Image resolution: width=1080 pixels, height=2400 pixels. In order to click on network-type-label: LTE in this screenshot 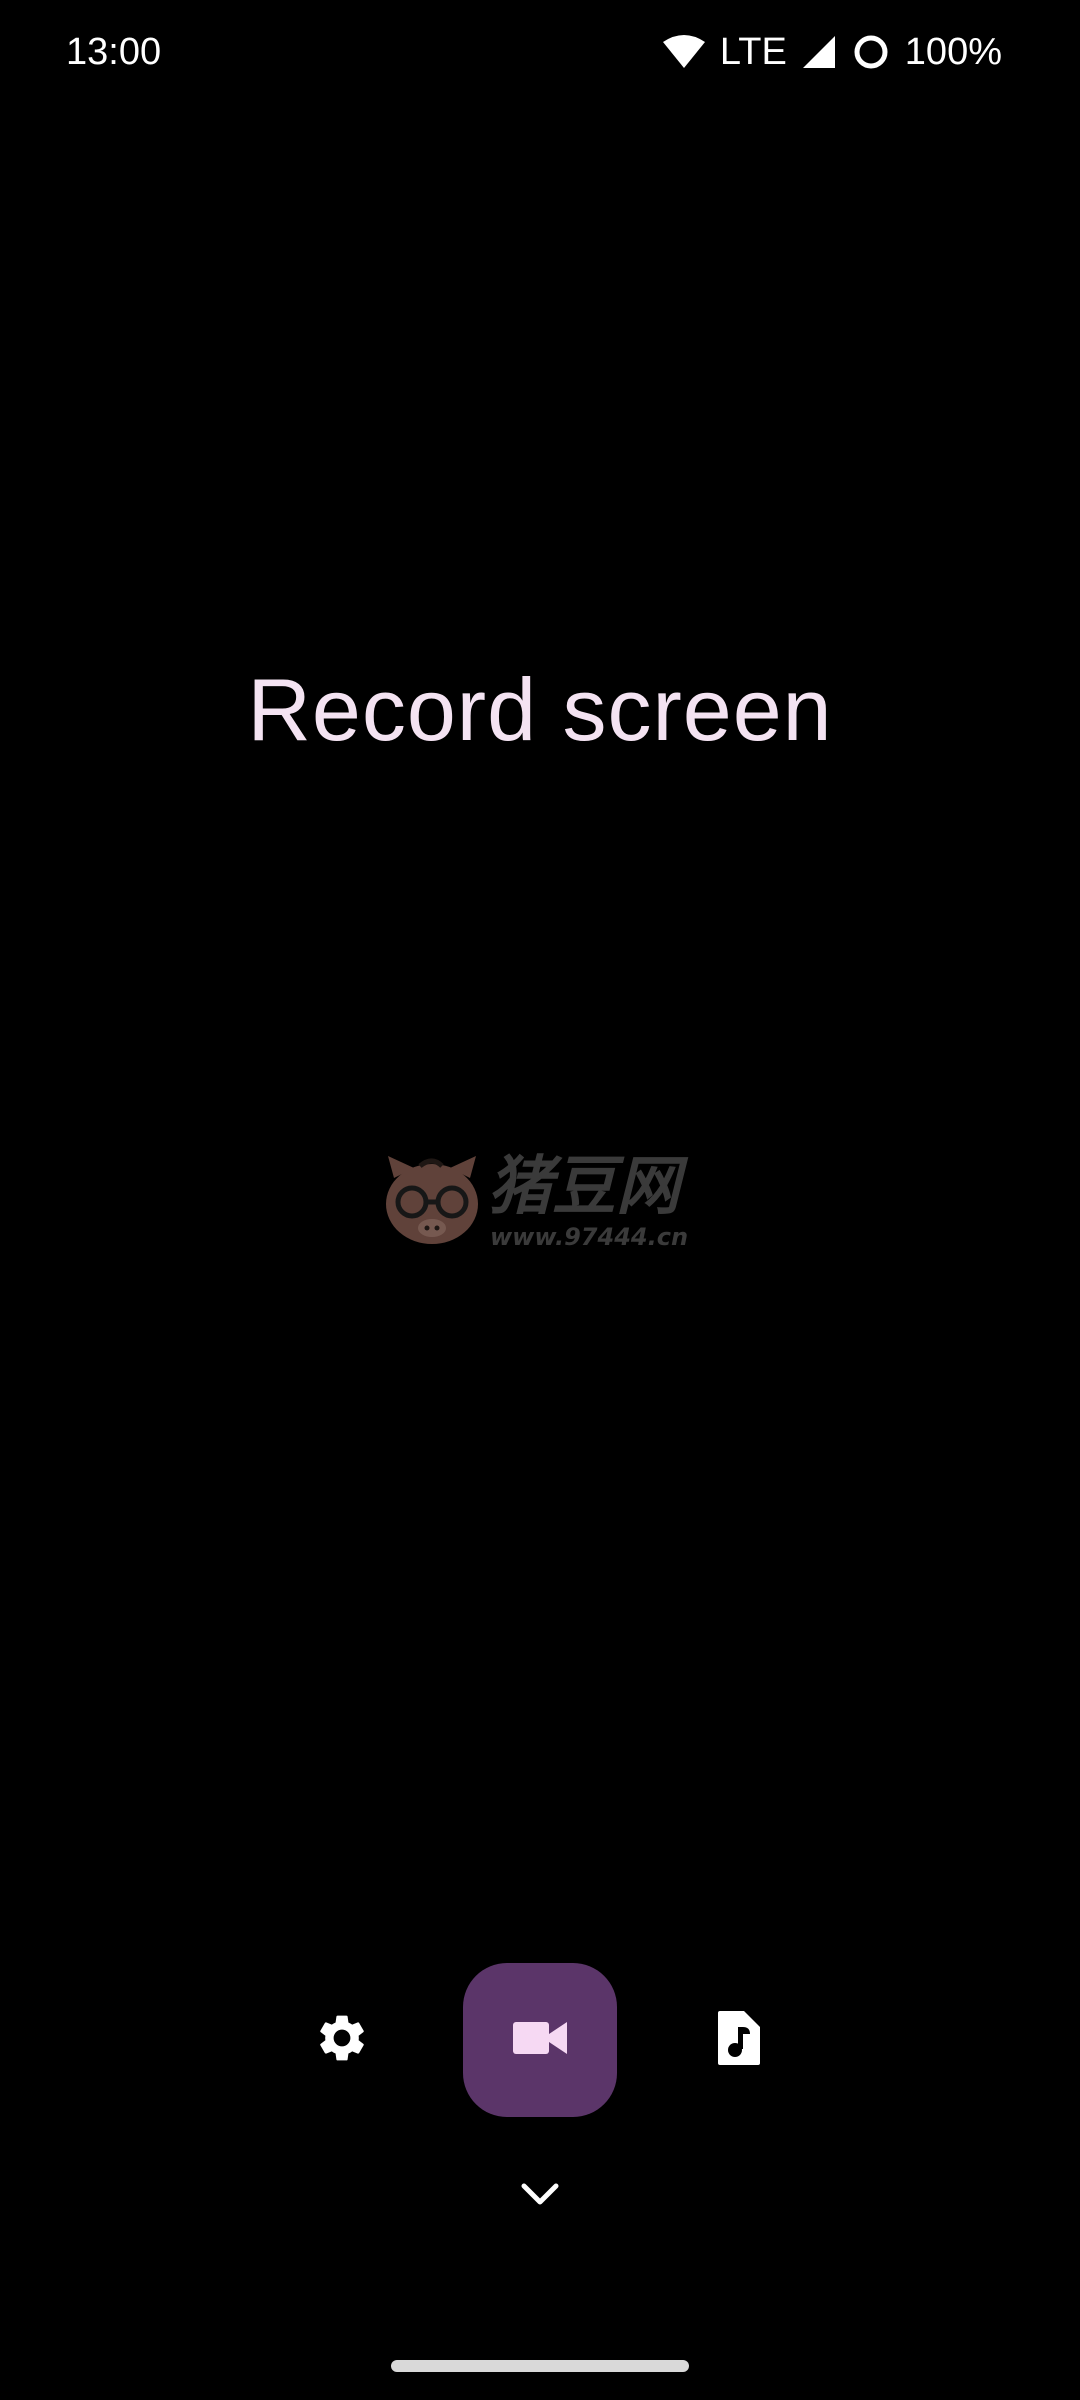, I will do `click(753, 52)`.